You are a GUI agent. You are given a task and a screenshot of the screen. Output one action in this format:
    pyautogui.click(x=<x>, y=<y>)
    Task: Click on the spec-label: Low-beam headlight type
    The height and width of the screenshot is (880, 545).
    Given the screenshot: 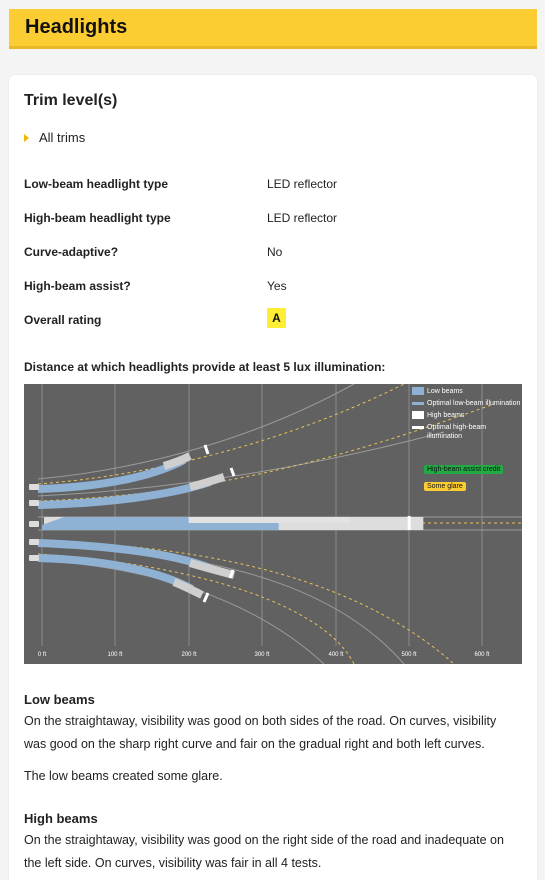 What is the action you would take?
    pyautogui.click(x=96, y=184)
    